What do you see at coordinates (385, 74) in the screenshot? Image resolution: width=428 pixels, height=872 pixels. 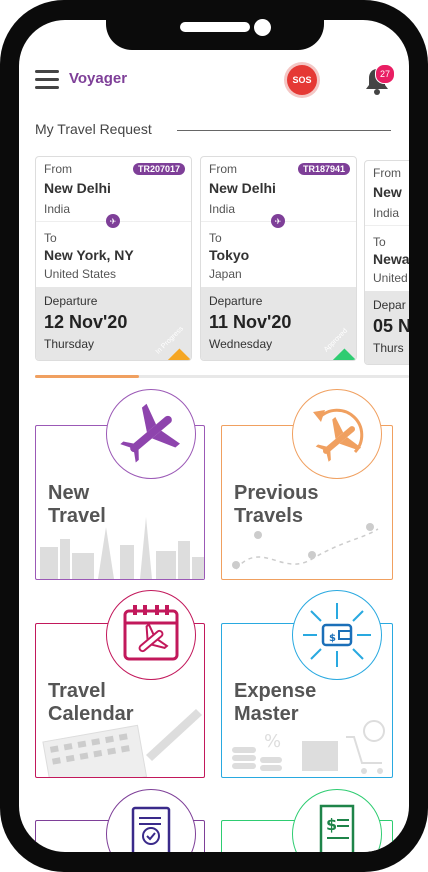 I see `notification-count-badge: 27` at bounding box center [385, 74].